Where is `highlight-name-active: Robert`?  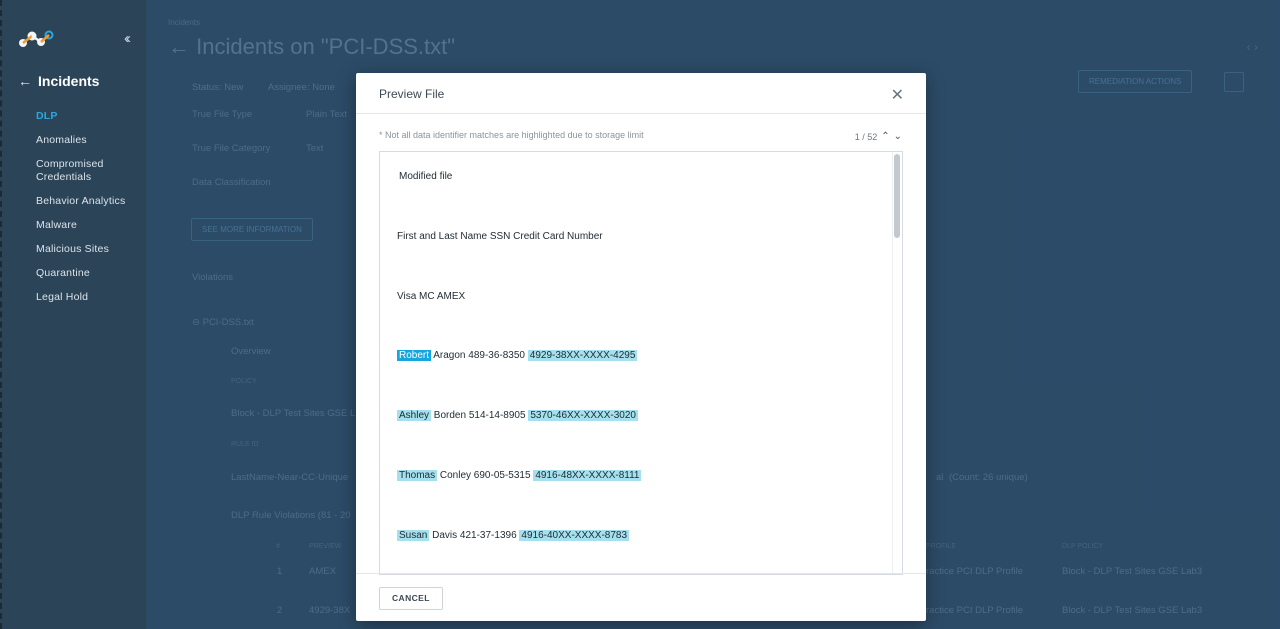 highlight-name-active: Robert is located at coordinates (414, 355).